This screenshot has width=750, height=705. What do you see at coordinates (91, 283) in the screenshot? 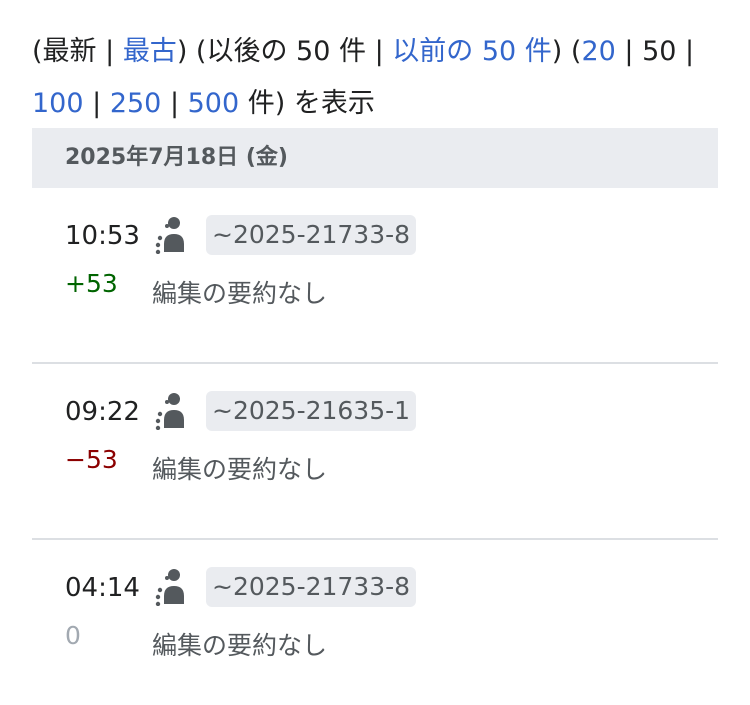
I see `byte-diff: +53` at bounding box center [91, 283].